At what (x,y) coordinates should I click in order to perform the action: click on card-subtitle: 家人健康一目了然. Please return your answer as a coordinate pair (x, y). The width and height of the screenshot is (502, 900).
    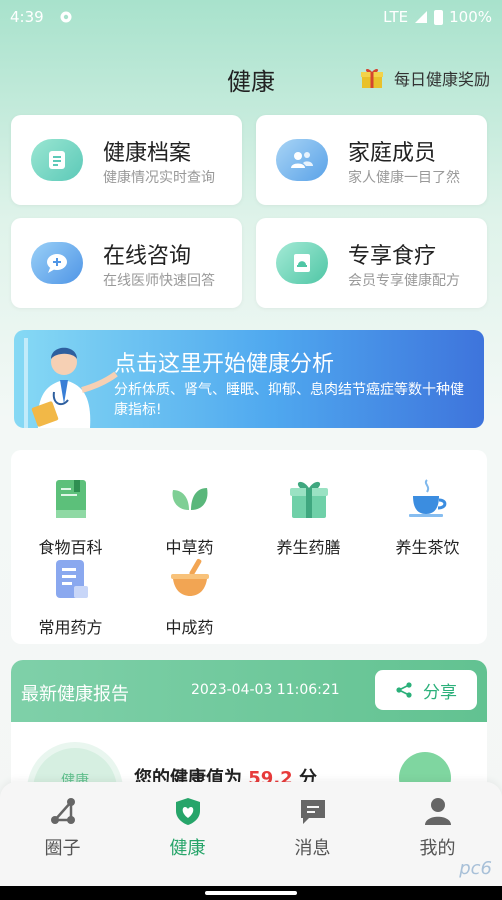
    Looking at the image, I should click on (404, 178).